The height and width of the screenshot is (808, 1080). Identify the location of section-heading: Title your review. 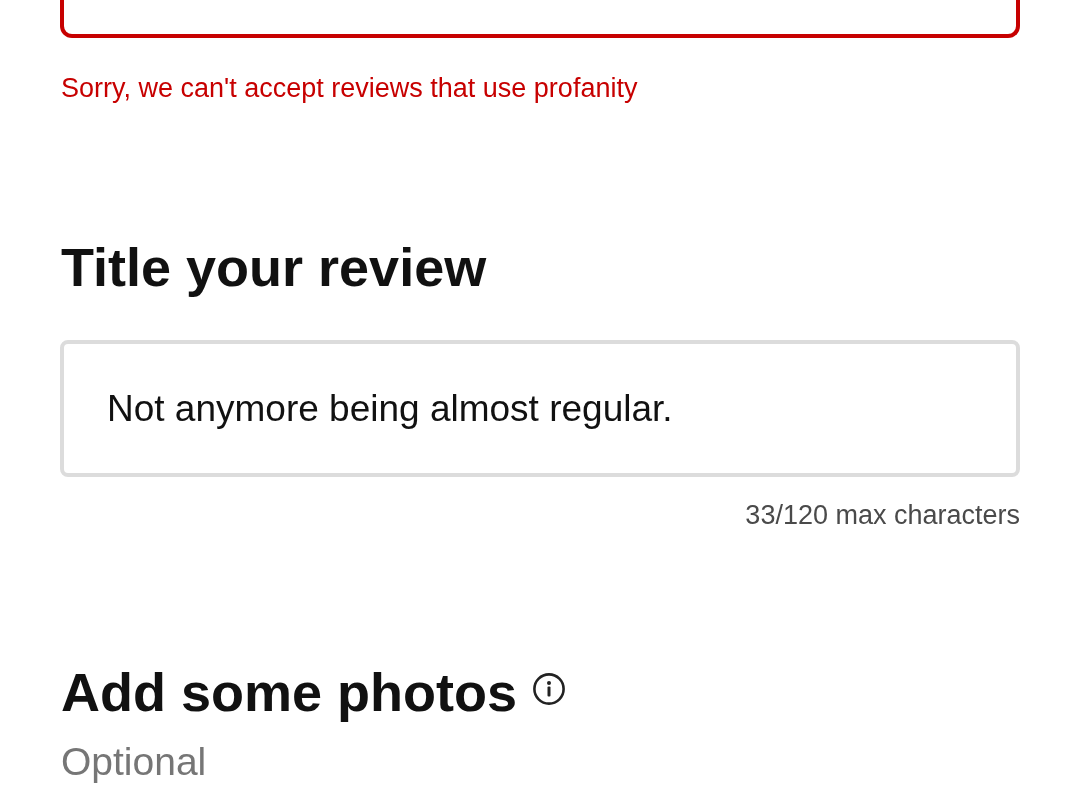
(274, 267).